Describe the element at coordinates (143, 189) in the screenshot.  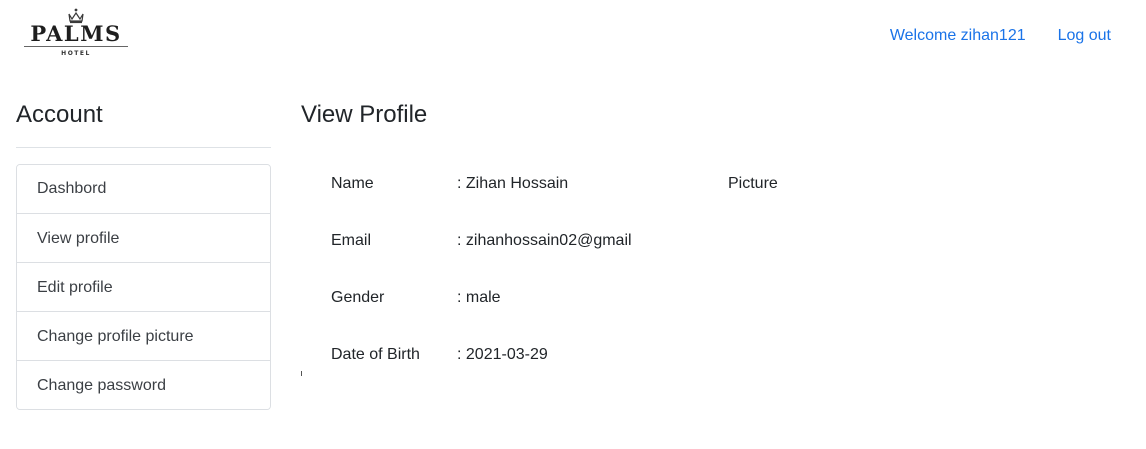
I see `sidebar-item-dashboard: Dashbord` at that location.